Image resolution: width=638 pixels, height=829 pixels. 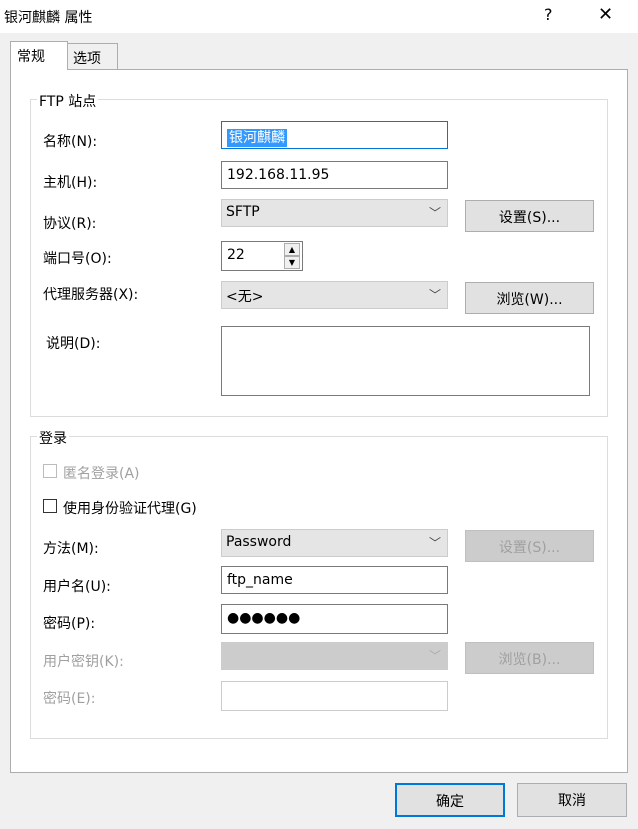 I want to click on host-label: 主机(H):, so click(x=70, y=183).